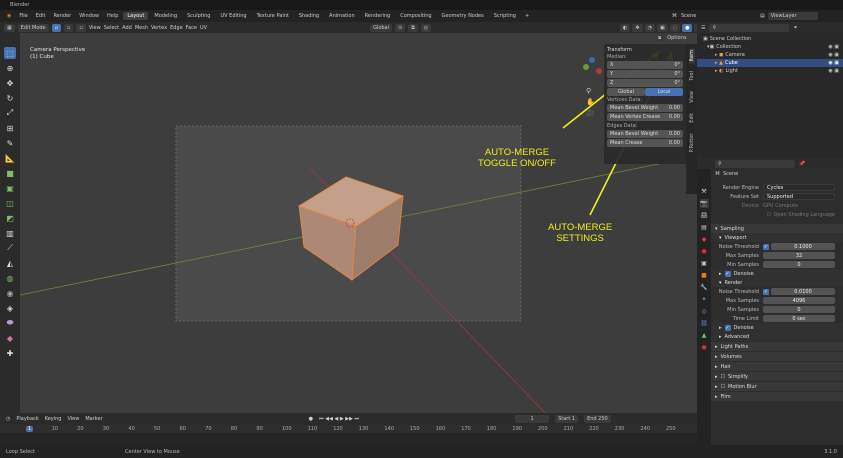 The image size is (843, 458). What do you see at coordinates (723, 387) in the screenshot?
I see `motion-blur-checkbox: ☐` at bounding box center [723, 387].